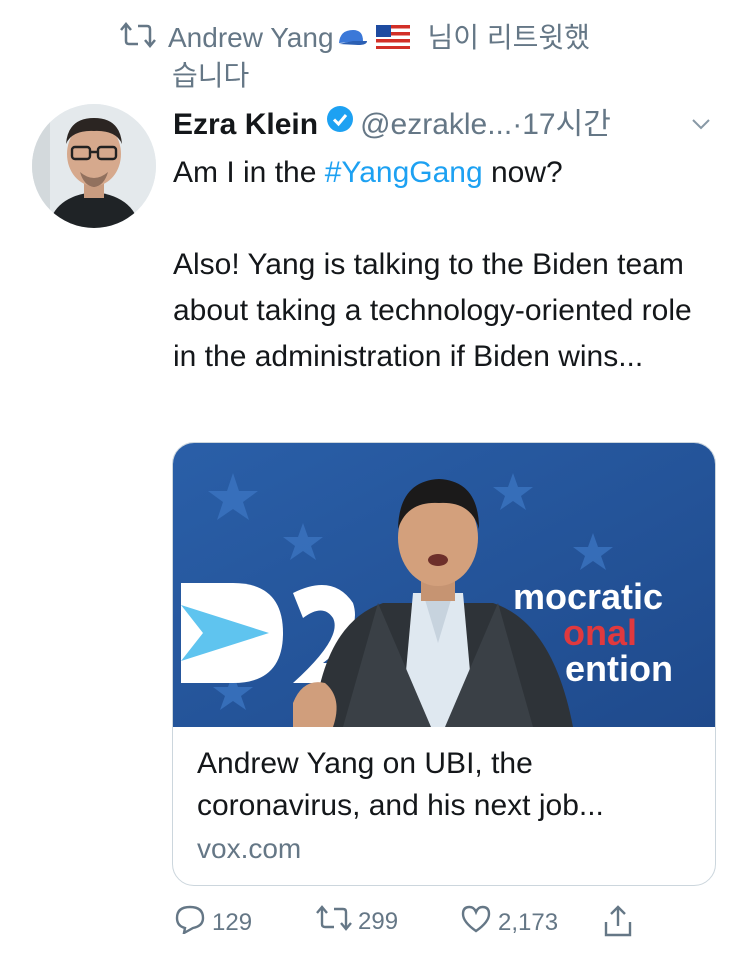 This screenshot has width=748, height=960. What do you see at coordinates (245, 124) in the screenshot?
I see `author-name: Ezra Klein` at bounding box center [245, 124].